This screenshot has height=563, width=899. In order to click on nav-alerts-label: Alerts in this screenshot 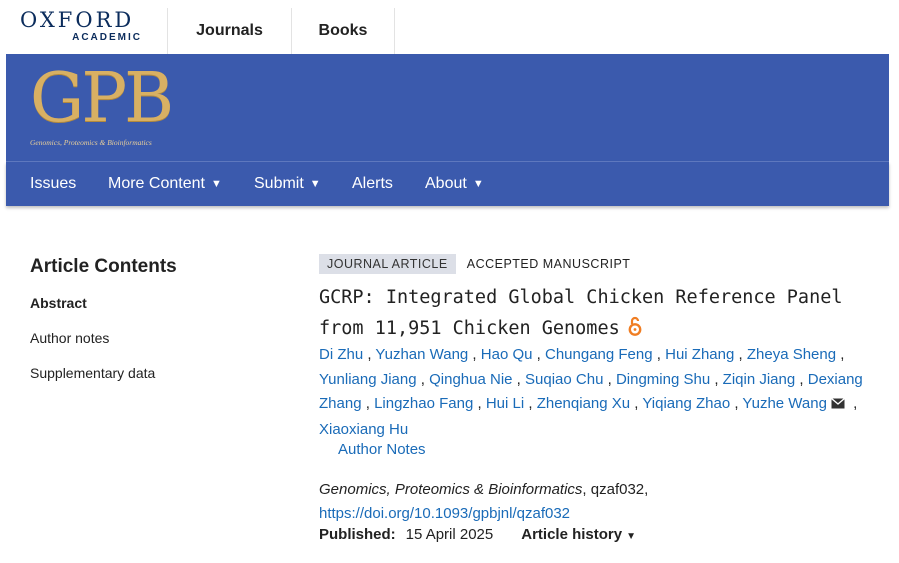, I will do `click(372, 183)`.